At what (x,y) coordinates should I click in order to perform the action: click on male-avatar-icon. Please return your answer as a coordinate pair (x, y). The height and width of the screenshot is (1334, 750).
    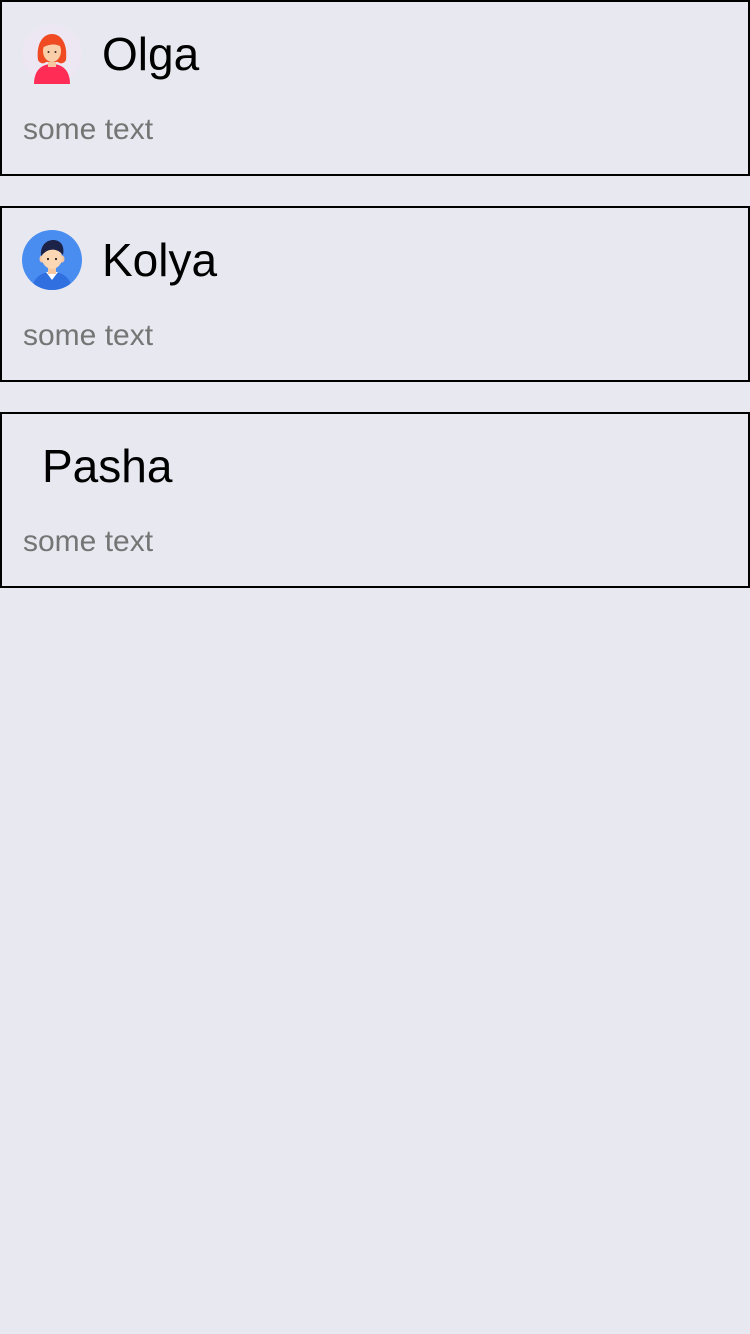
    Looking at the image, I should click on (52, 260).